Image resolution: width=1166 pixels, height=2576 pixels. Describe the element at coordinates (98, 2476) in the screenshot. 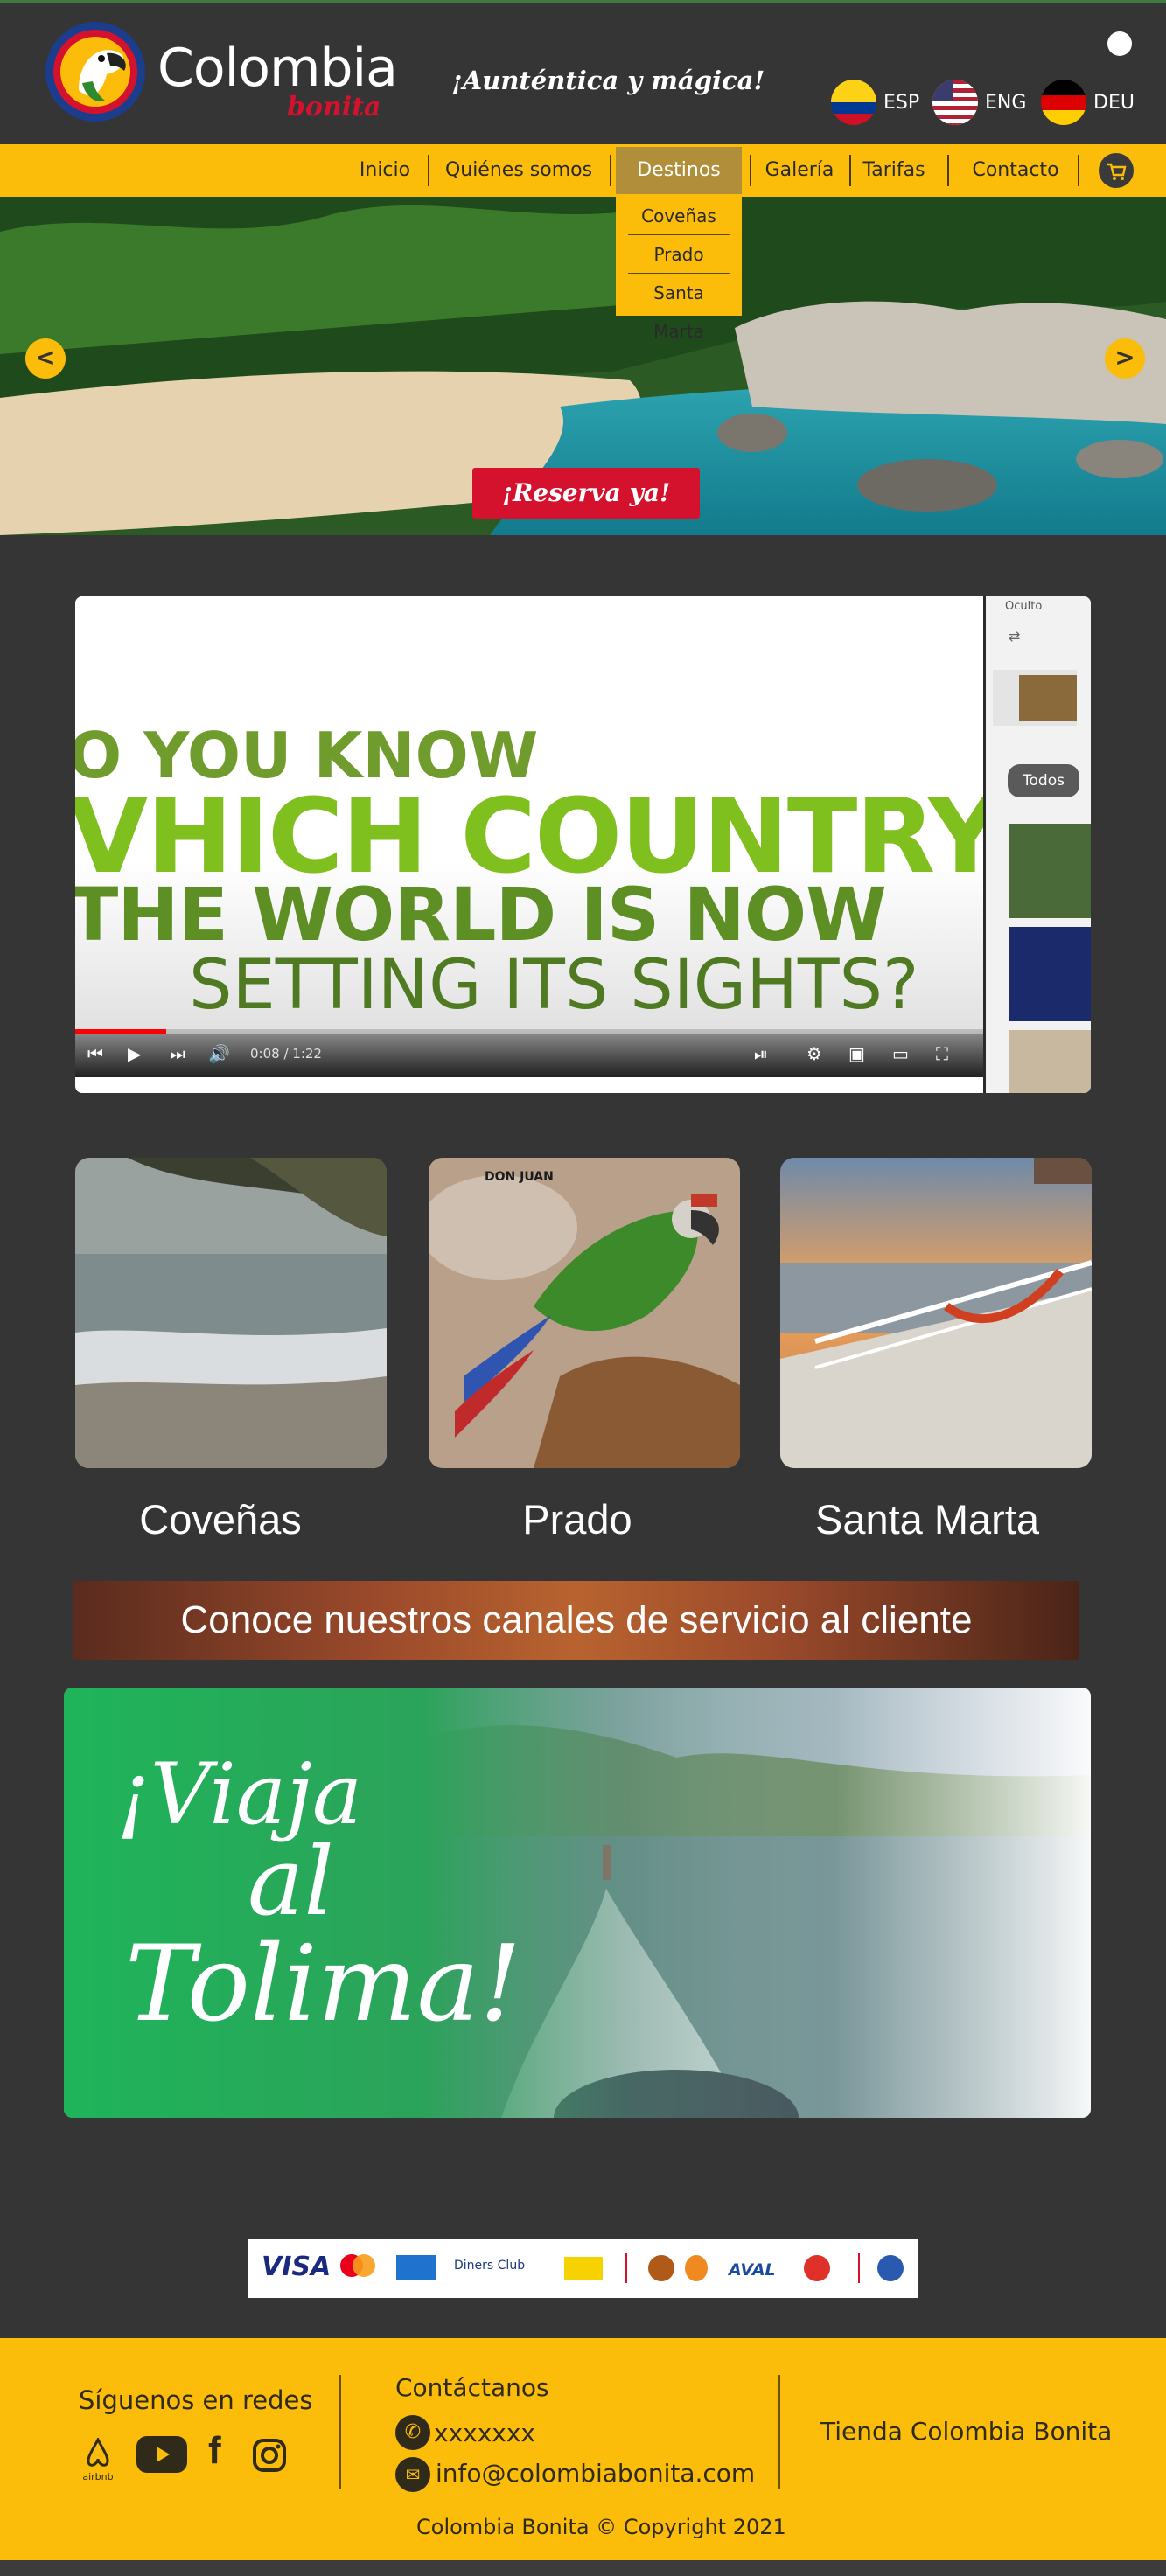

I see `airbnb-label: airbnb` at that location.